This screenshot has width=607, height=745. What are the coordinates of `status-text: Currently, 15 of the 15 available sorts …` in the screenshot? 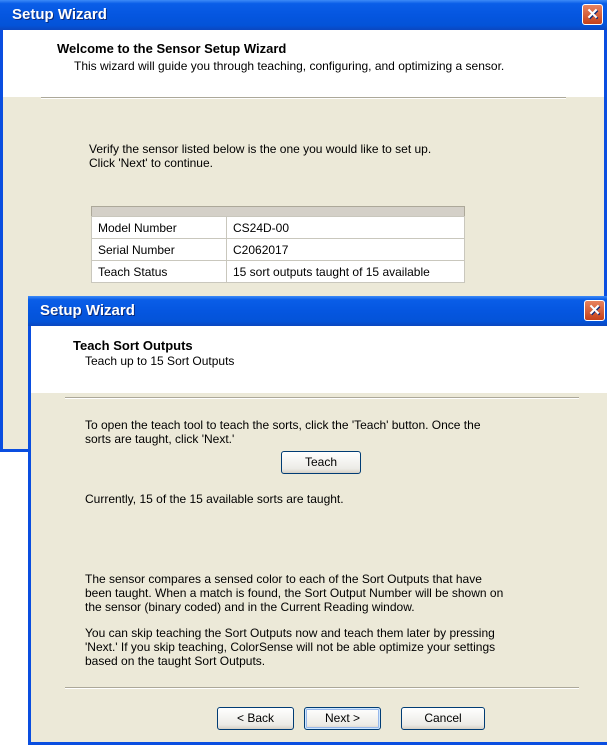 It's located at (214, 499).